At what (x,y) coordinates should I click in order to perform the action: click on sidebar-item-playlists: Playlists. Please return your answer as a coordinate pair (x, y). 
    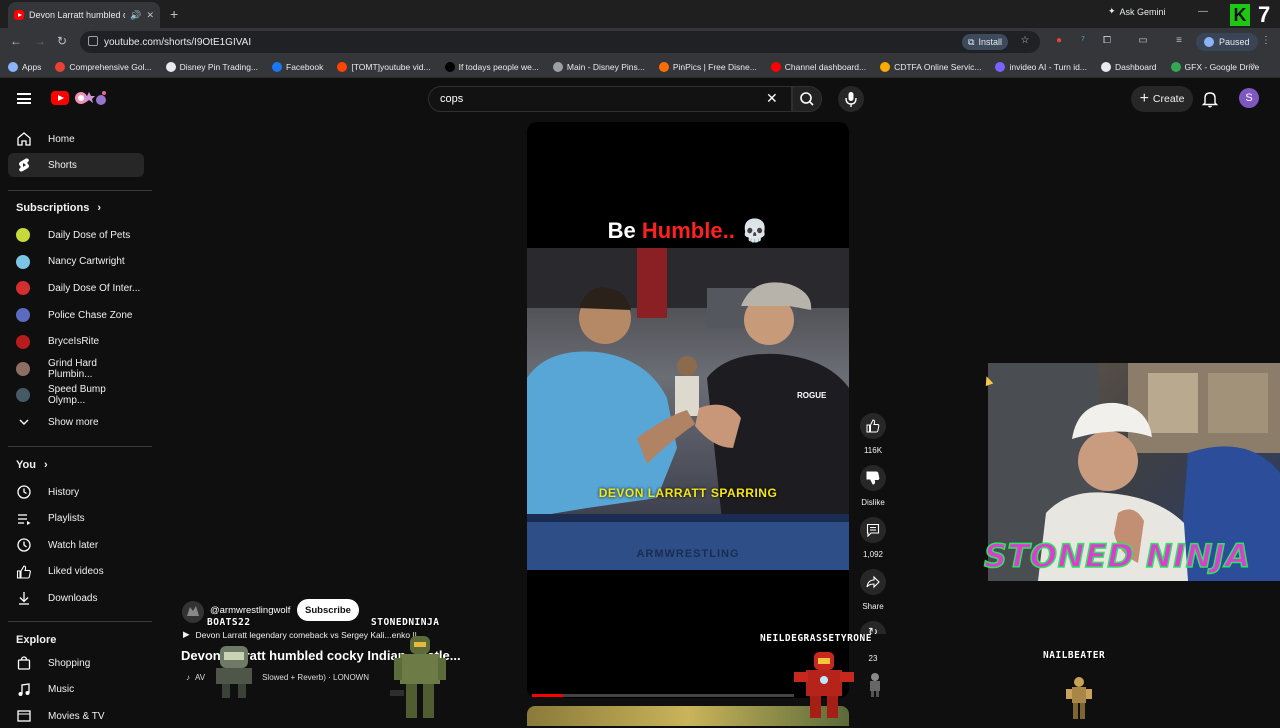
    Looking at the image, I should click on (76, 519).